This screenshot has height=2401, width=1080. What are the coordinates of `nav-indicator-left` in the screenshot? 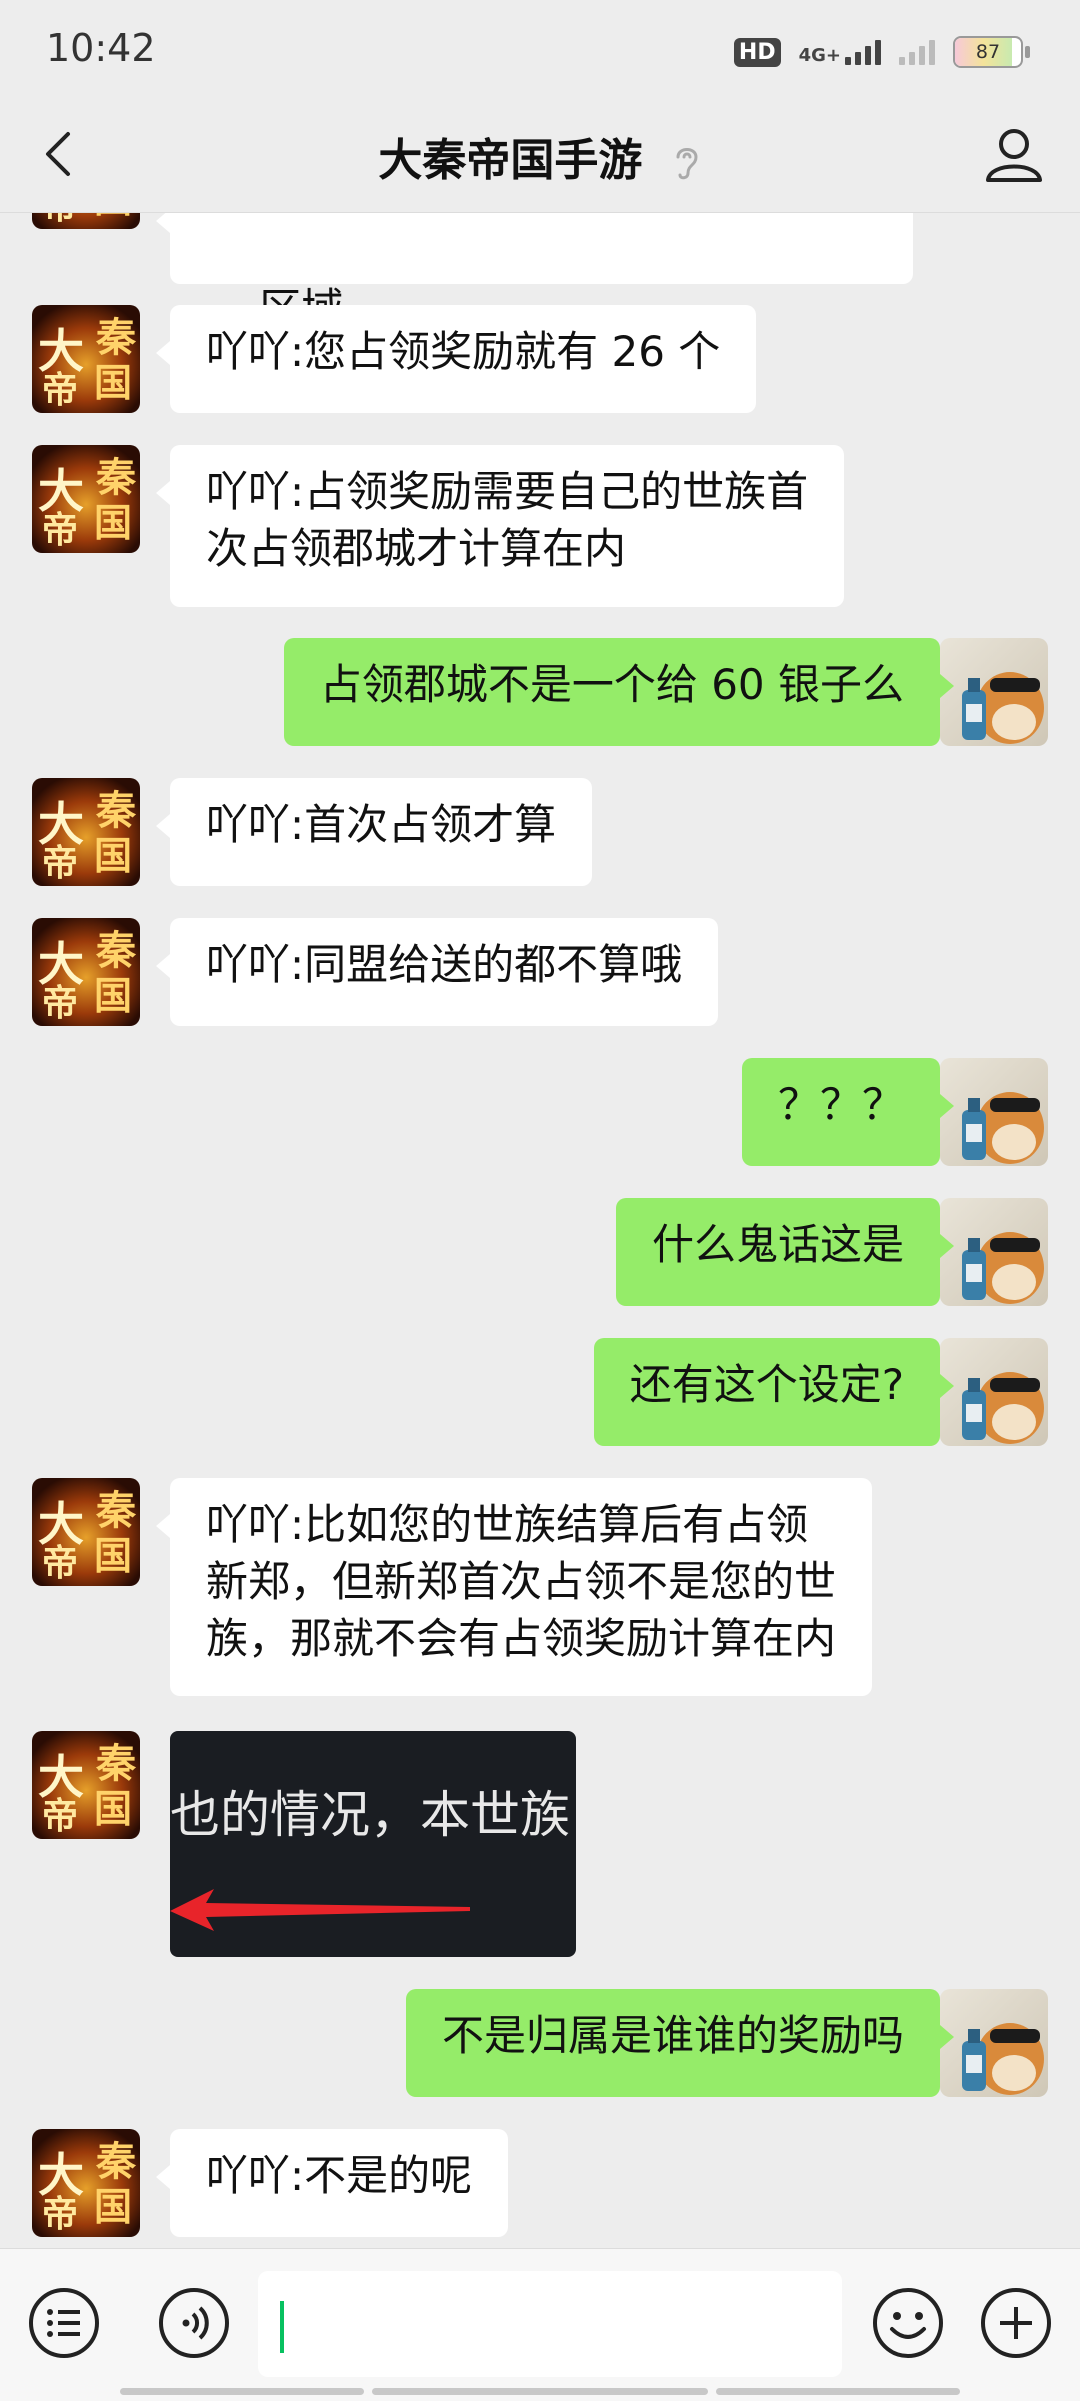 It's located at (242, 2391).